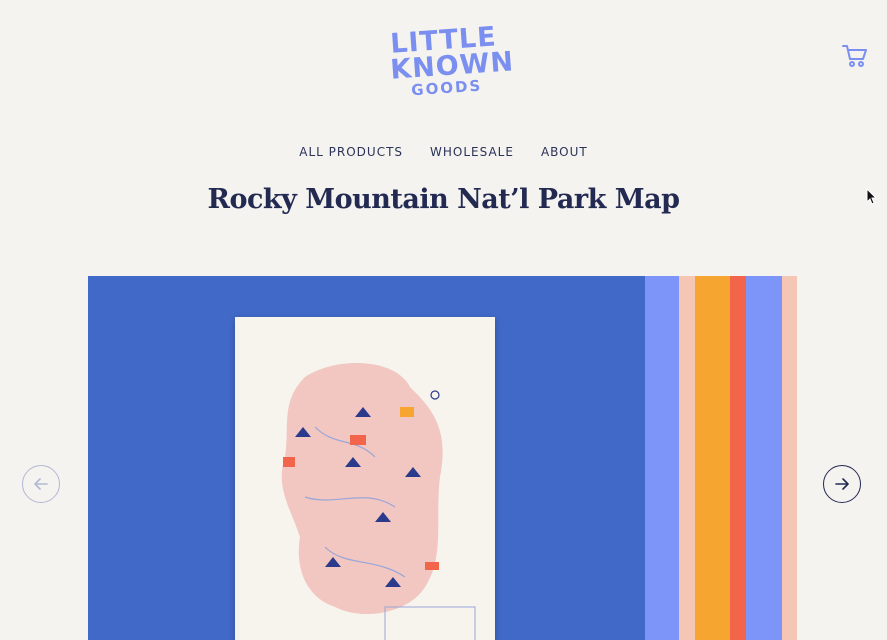 This screenshot has width=887, height=640. What do you see at coordinates (351, 152) in the screenshot?
I see `nav-all-products: ALL PRODUCTS` at bounding box center [351, 152].